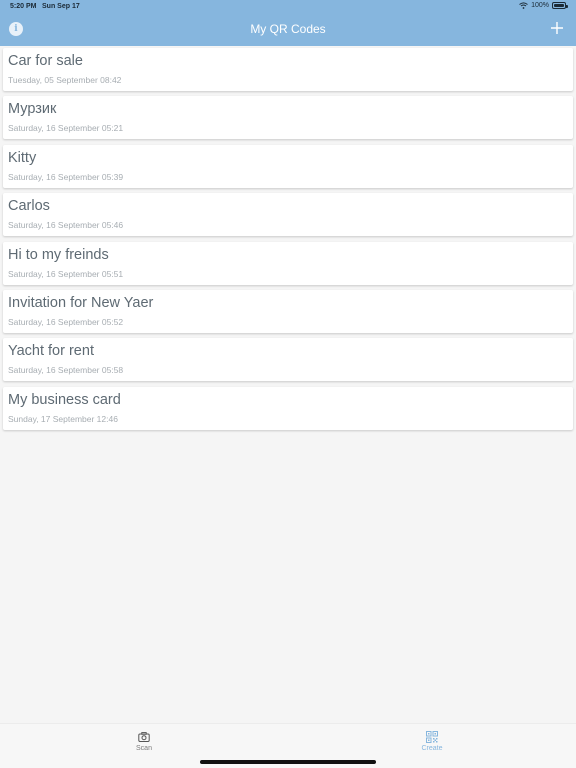  What do you see at coordinates (65, 80) in the screenshot?
I see `item-date: Tuesday, 05 September 08:42` at bounding box center [65, 80].